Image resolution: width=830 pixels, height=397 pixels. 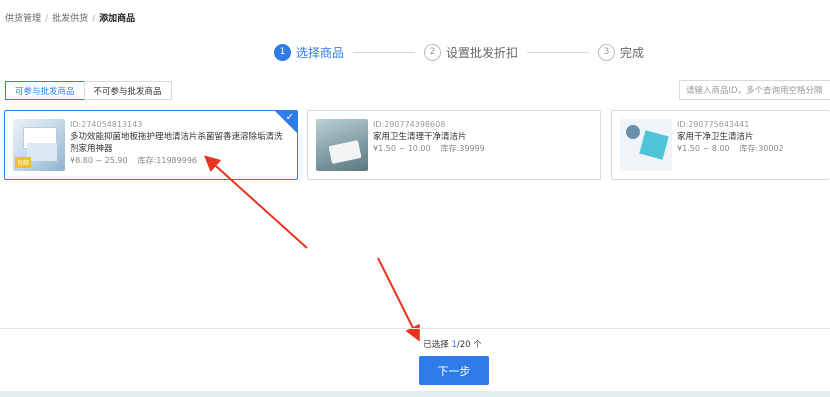 What do you see at coordinates (703, 148) in the screenshot?
I see `product-price: ¥1.50 ~ 8.00` at bounding box center [703, 148].